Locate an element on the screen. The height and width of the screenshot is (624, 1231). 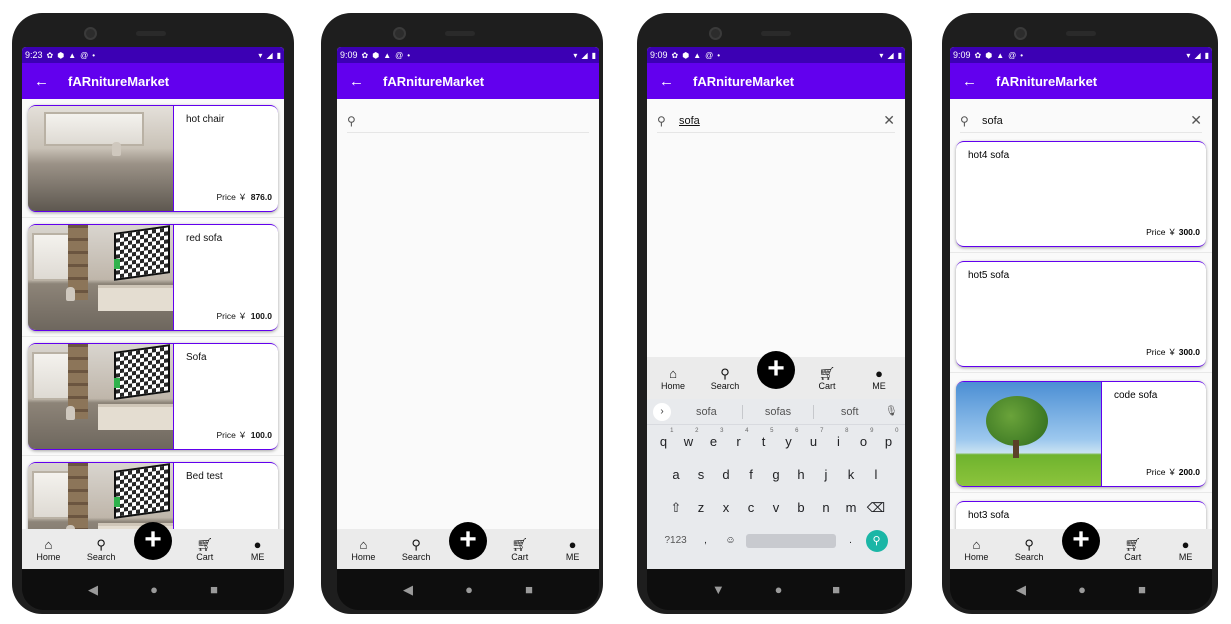
key-g: g is located at coordinates (776, 474).